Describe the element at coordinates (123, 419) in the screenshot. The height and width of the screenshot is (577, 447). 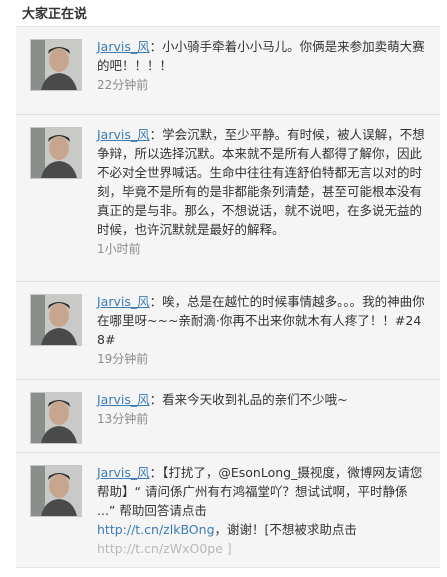
I see `post-time: 13分钟前` at that location.